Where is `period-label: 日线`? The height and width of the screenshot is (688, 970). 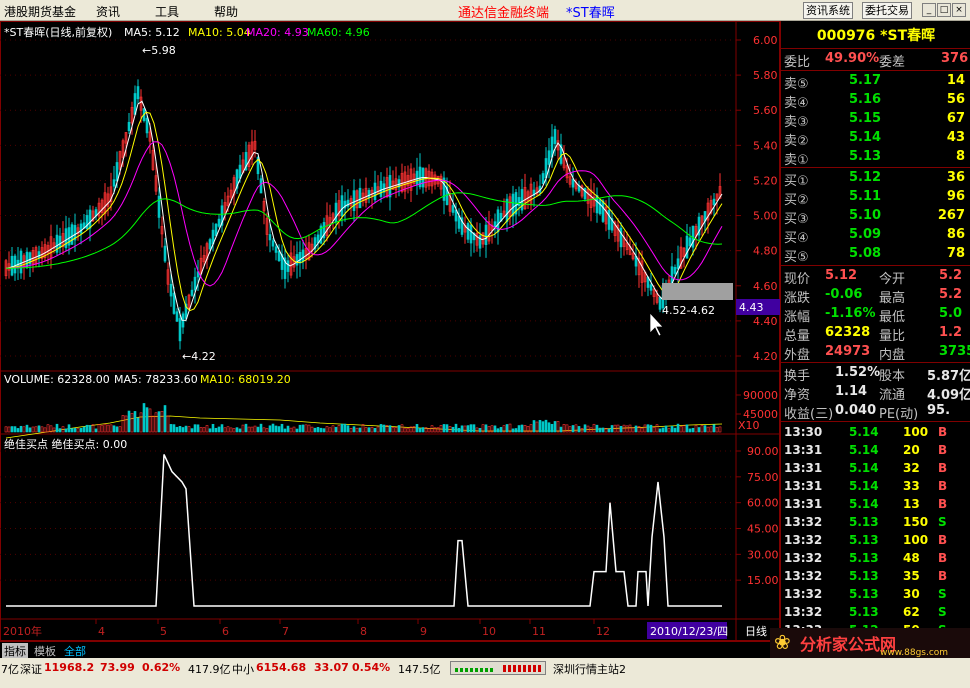 period-label: 日线 is located at coordinates (756, 631).